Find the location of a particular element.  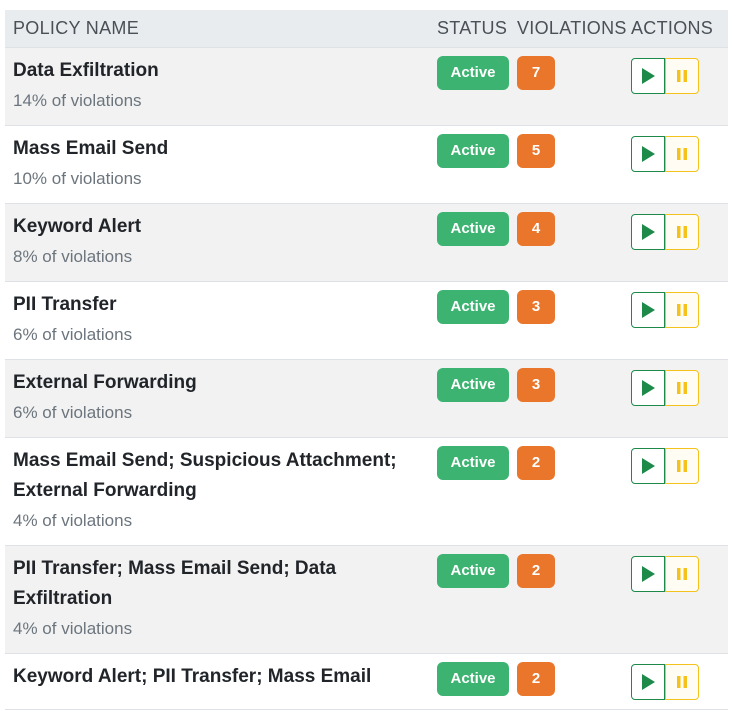

violations-cell: 4 is located at coordinates (571, 229).